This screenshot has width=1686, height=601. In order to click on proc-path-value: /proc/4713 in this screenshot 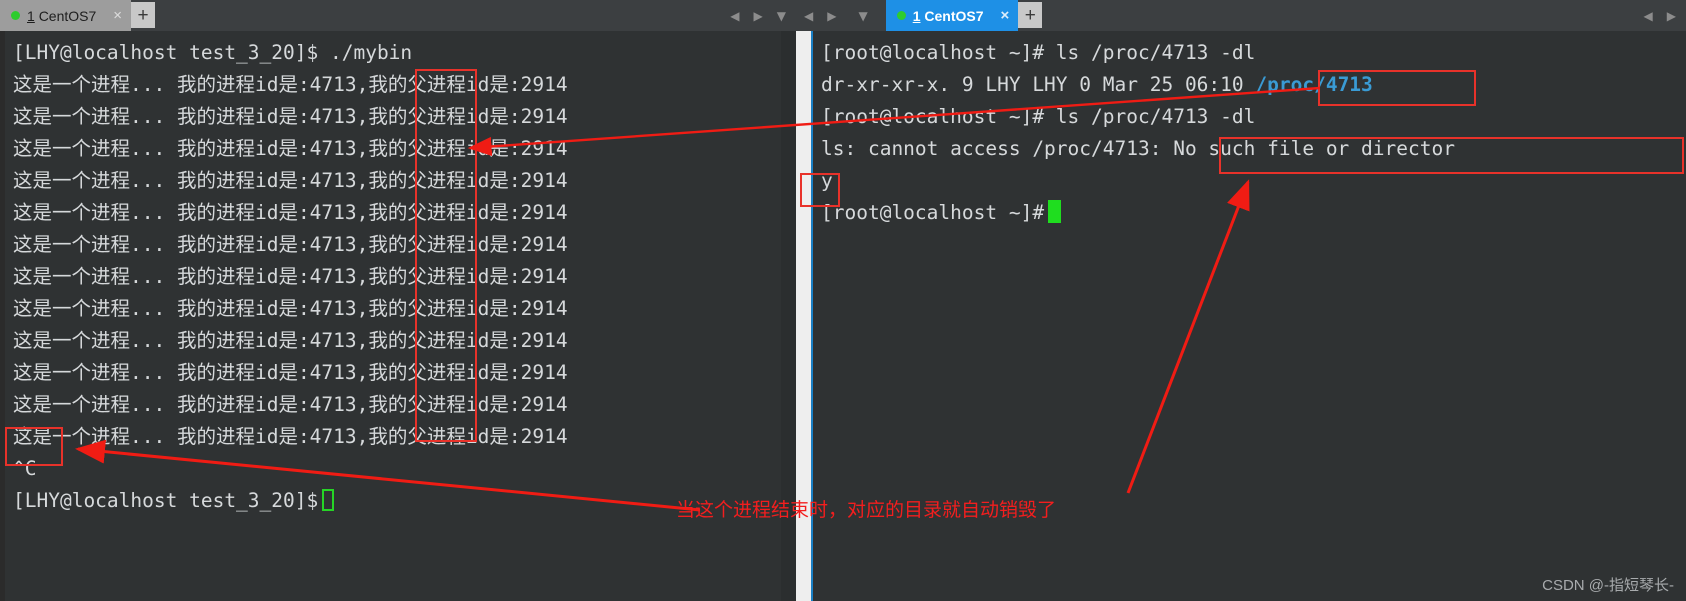, I will do `click(1314, 84)`.